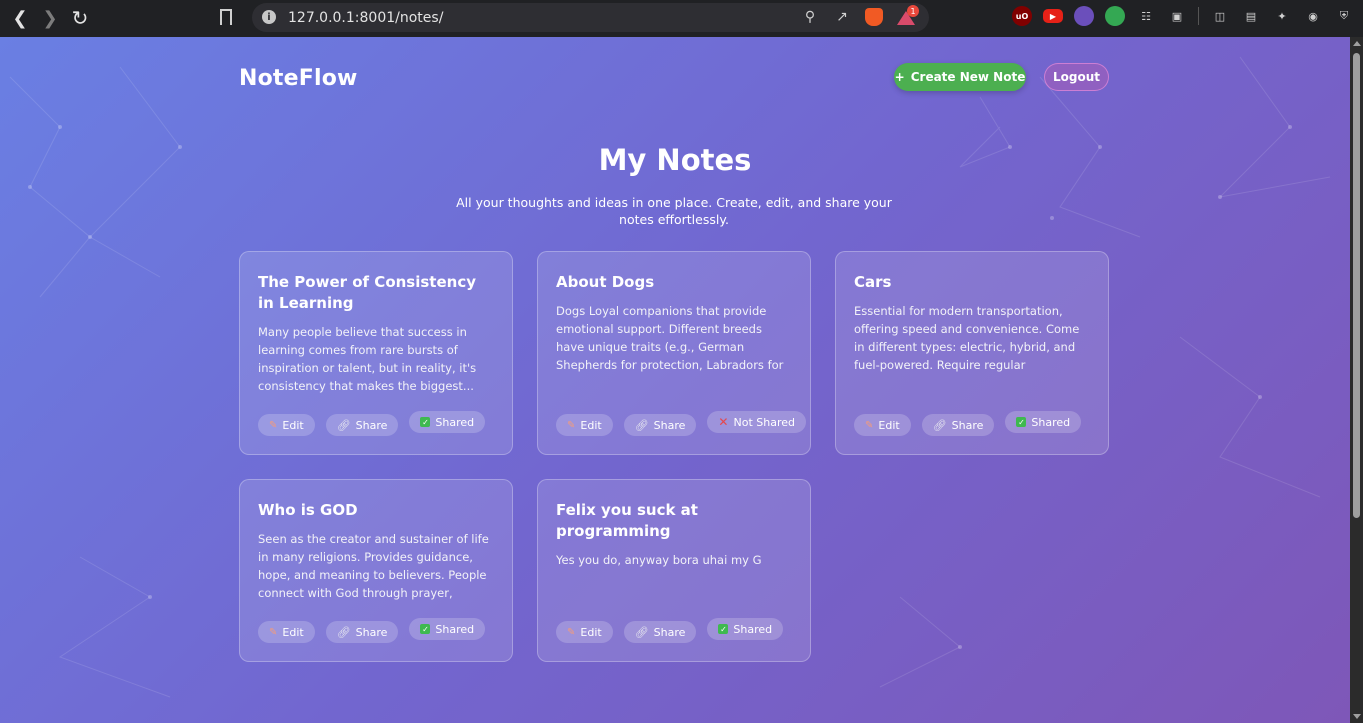 The image size is (1363, 723). What do you see at coordinates (1357, 716) in the screenshot?
I see `scroll-down-icon` at bounding box center [1357, 716].